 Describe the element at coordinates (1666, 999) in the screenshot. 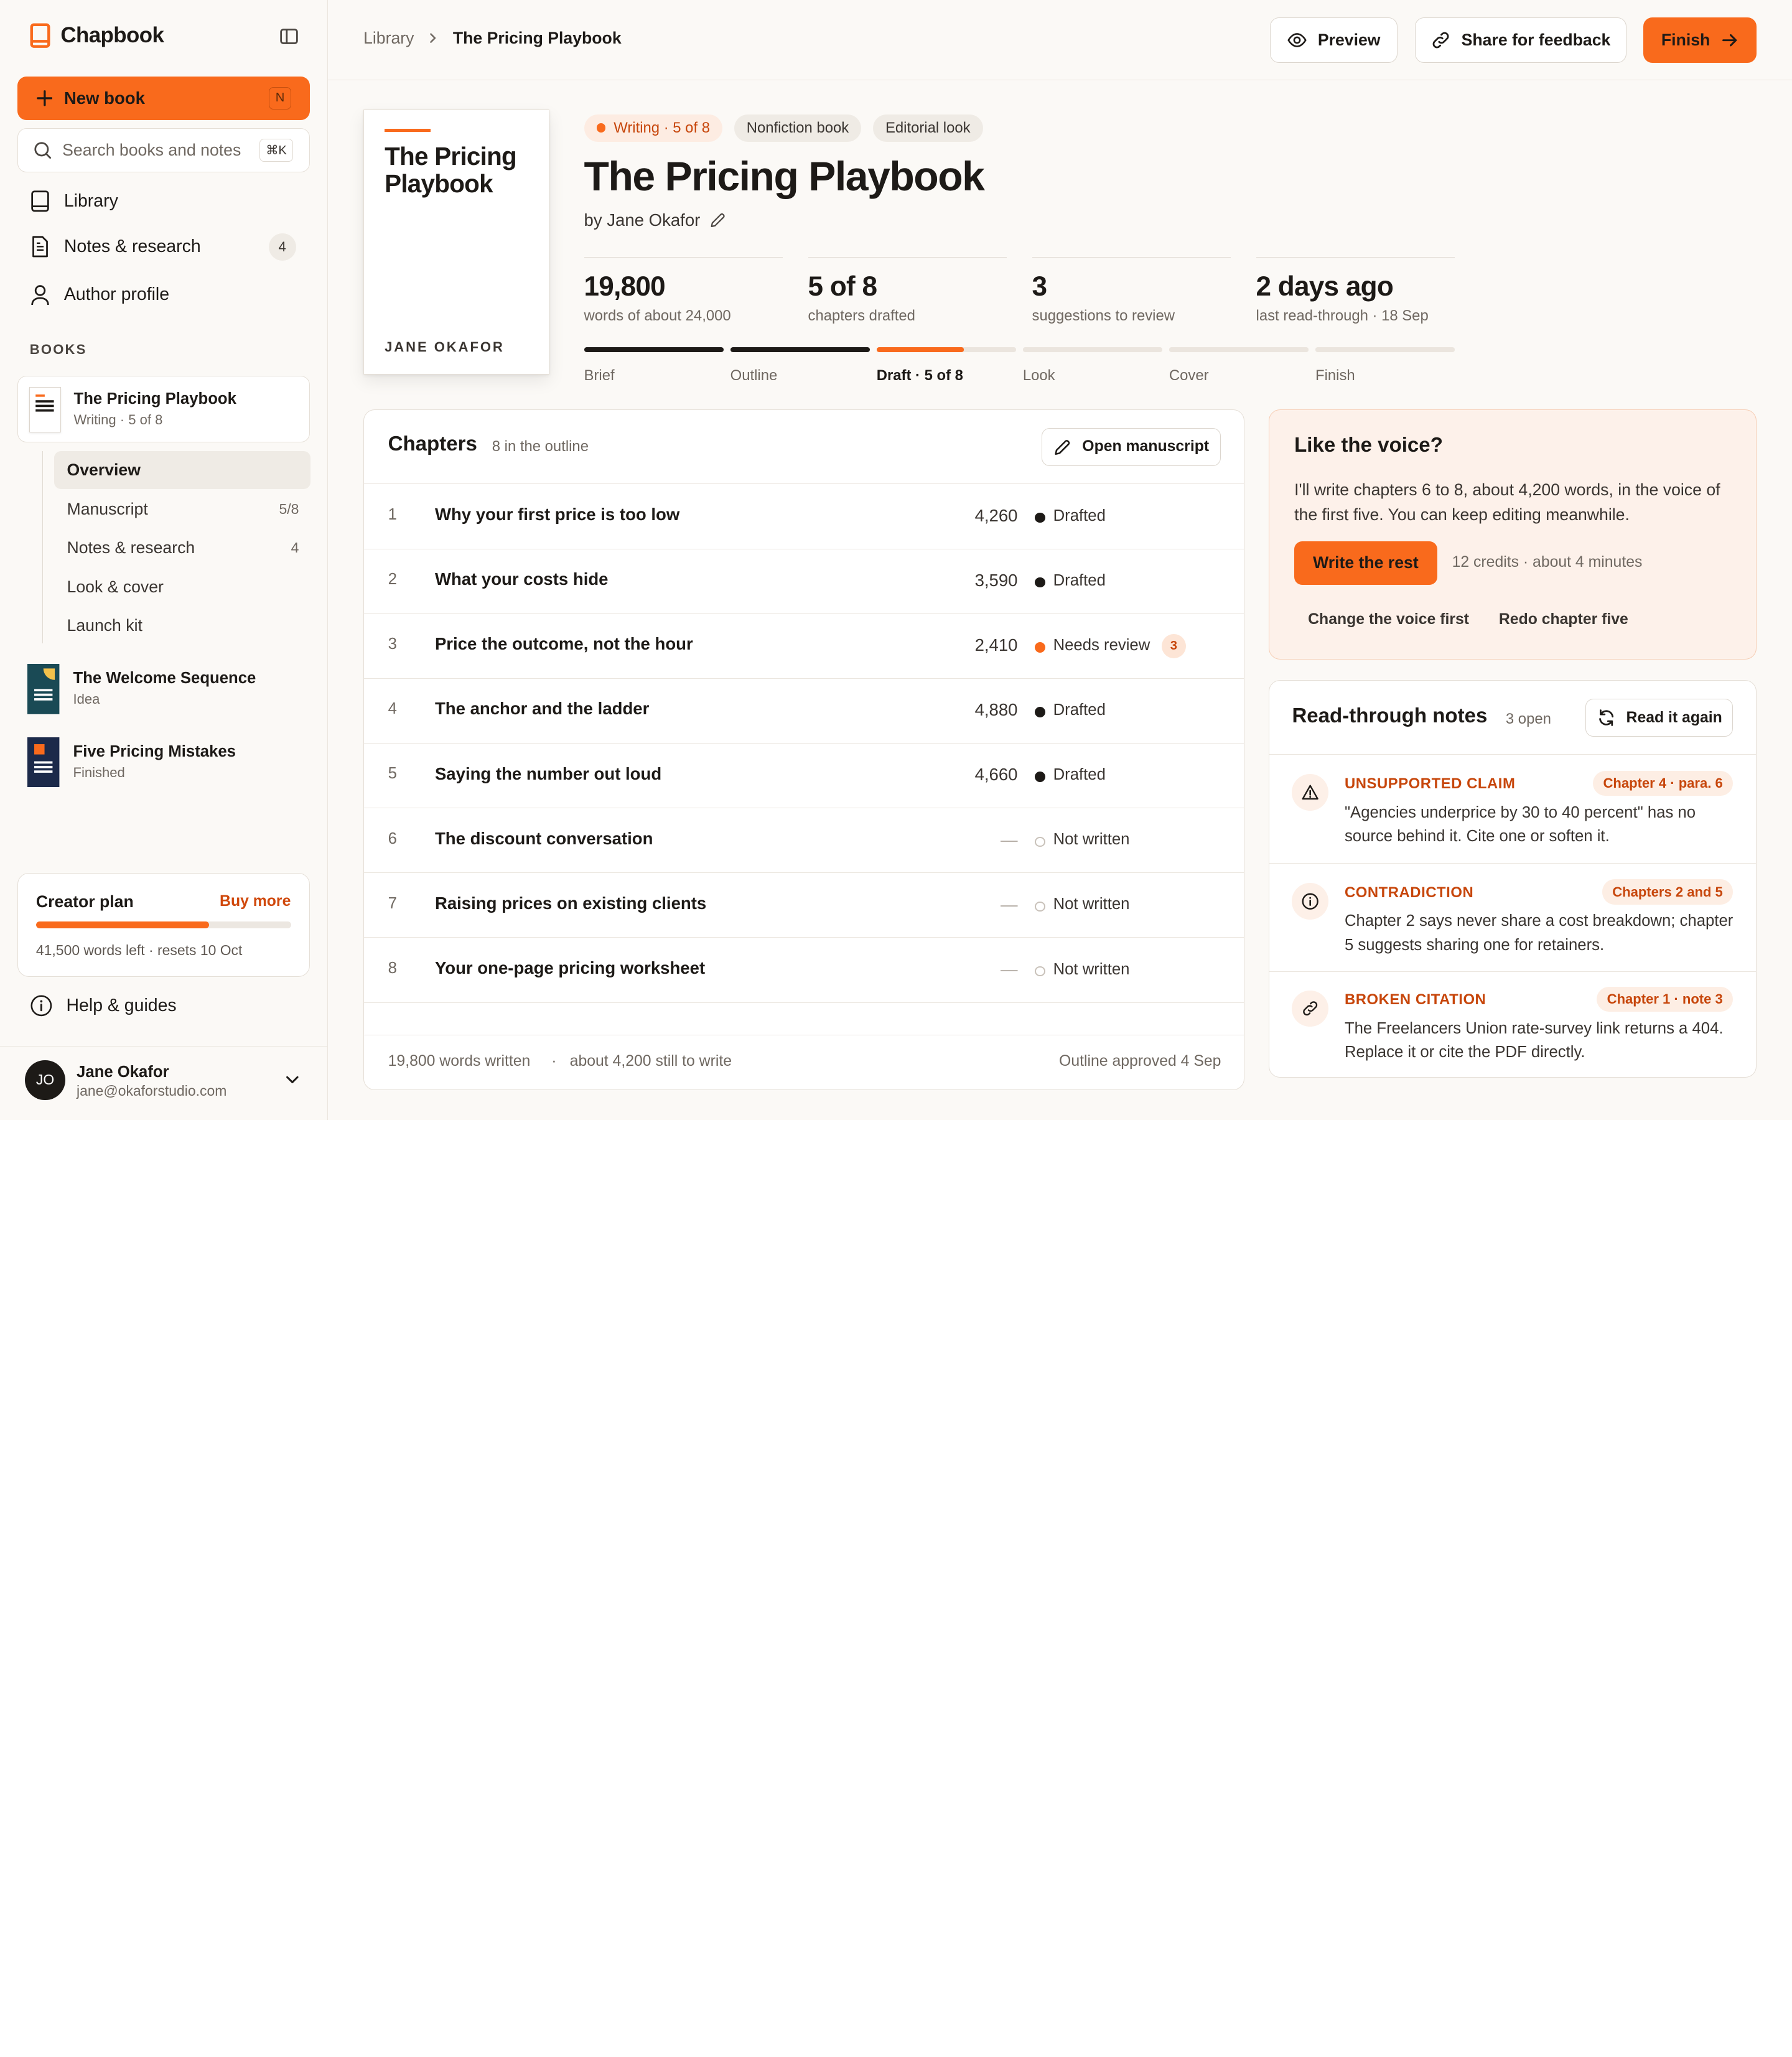

I see `note-reference: Chapter 1 · note 3` at that location.